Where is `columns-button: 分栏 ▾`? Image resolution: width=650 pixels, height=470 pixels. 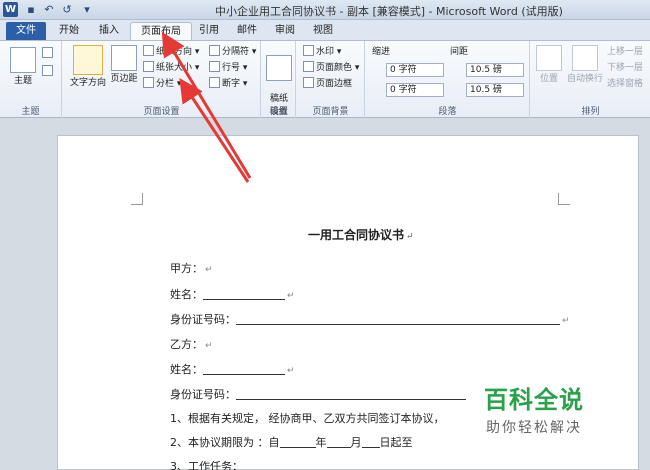 columns-button: 分栏 ▾ is located at coordinates (162, 84).